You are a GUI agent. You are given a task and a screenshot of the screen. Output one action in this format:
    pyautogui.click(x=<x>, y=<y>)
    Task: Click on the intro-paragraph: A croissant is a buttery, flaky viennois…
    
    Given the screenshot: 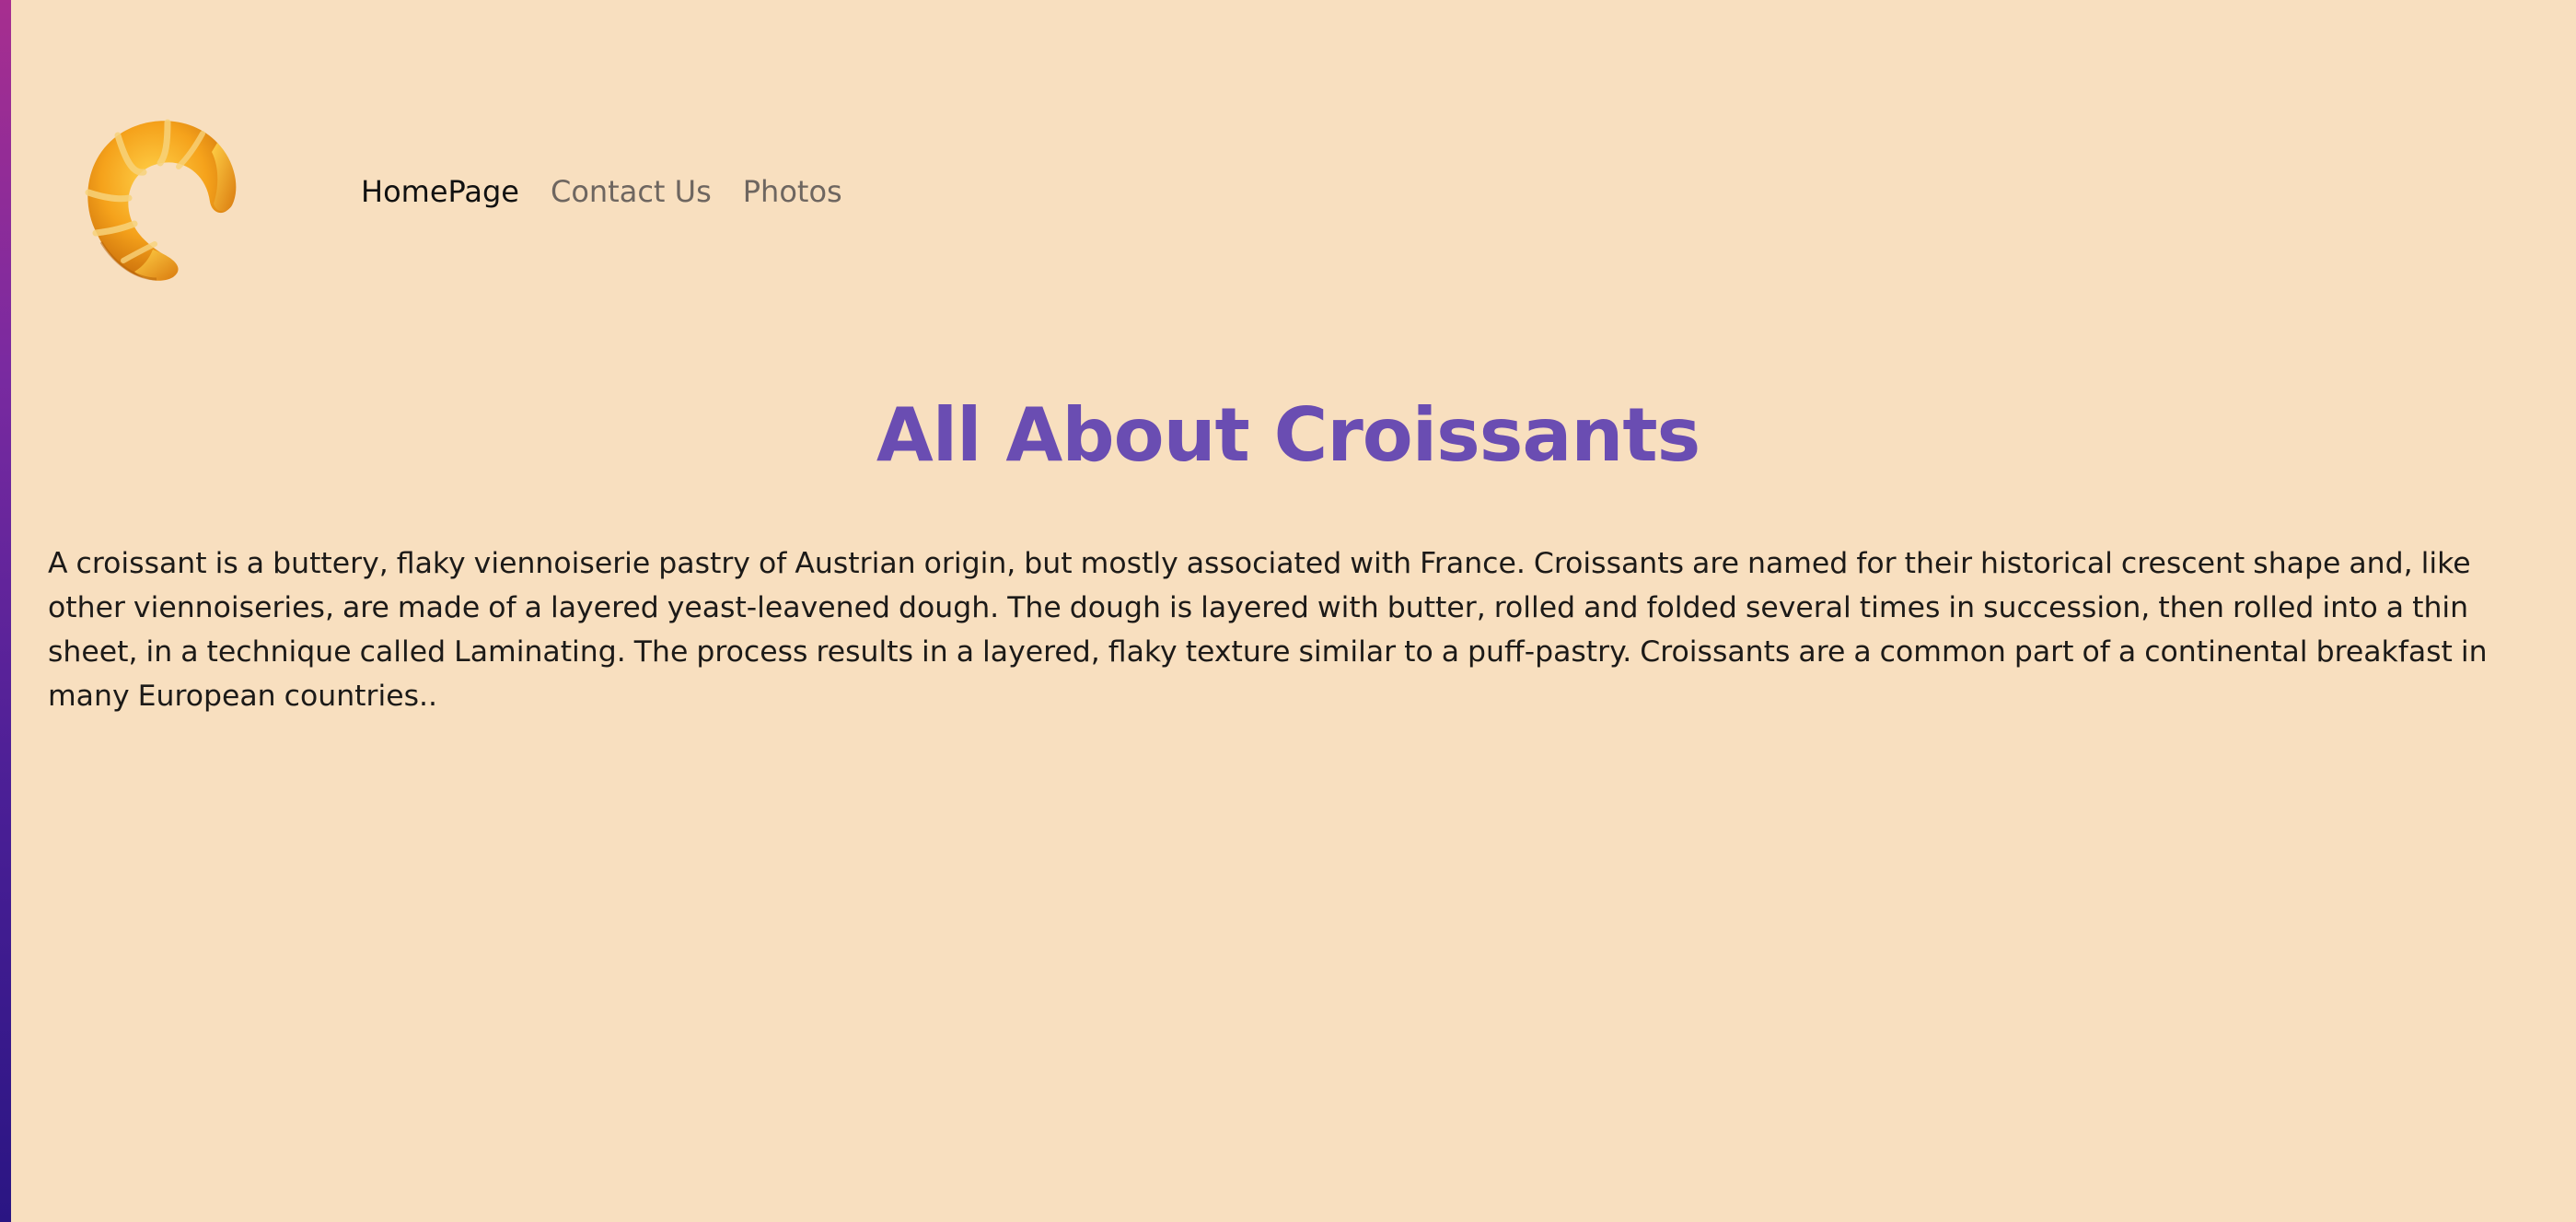 What is the action you would take?
    pyautogui.click(x=1268, y=630)
    